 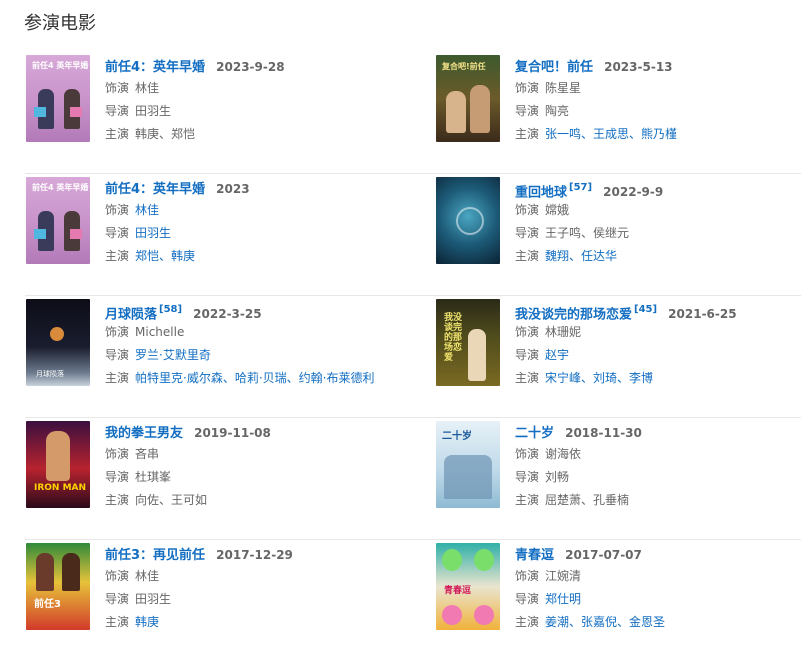 I want to click on cast-link: 郑恺、韩庚, so click(x=165, y=256).